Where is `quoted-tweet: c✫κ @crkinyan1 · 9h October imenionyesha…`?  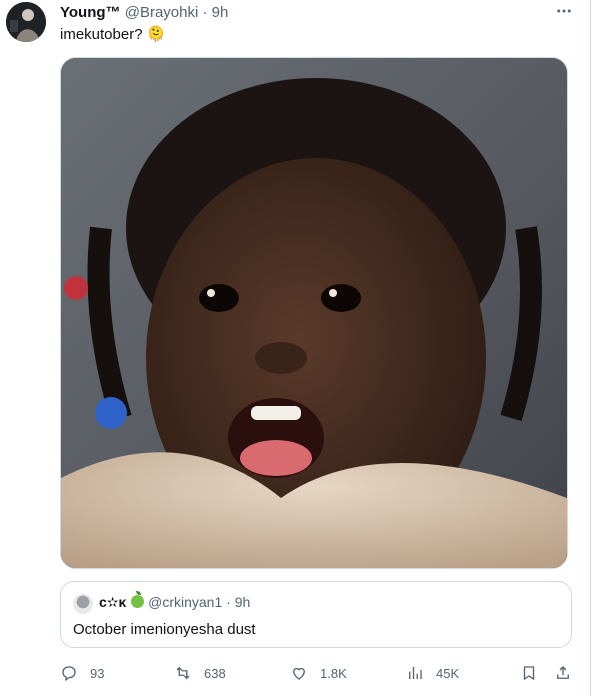 quoted-tweet: c✫κ @crkinyan1 · 9h October imenionyesha… is located at coordinates (316, 614).